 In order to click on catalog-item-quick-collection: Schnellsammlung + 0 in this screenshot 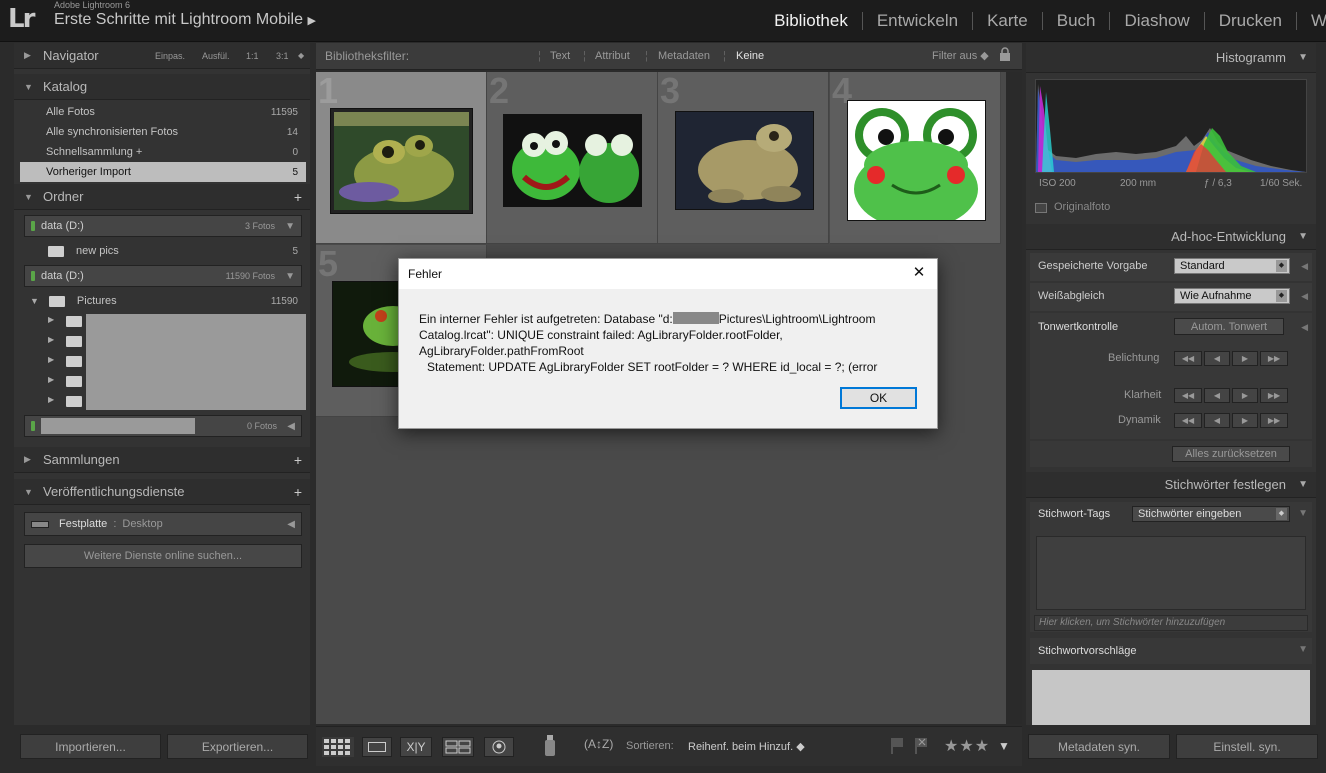, I will do `click(163, 152)`.